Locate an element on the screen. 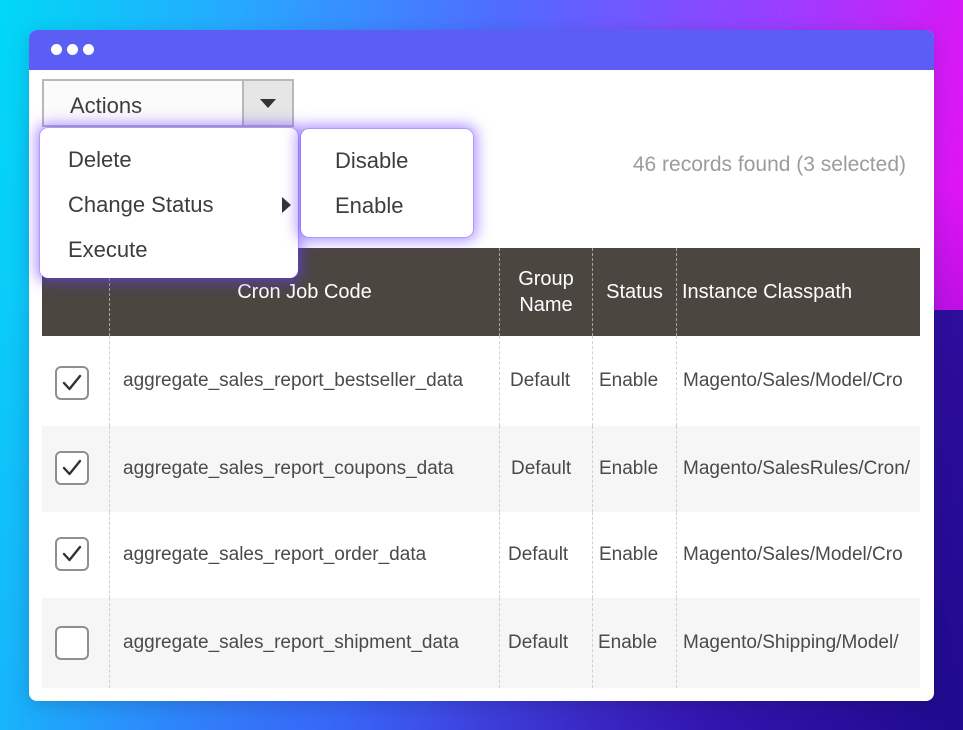 Image resolution: width=963 pixels, height=730 pixels. classpath-cell: Magento/SalesRules/Cron/ is located at coordinates (797, 468).